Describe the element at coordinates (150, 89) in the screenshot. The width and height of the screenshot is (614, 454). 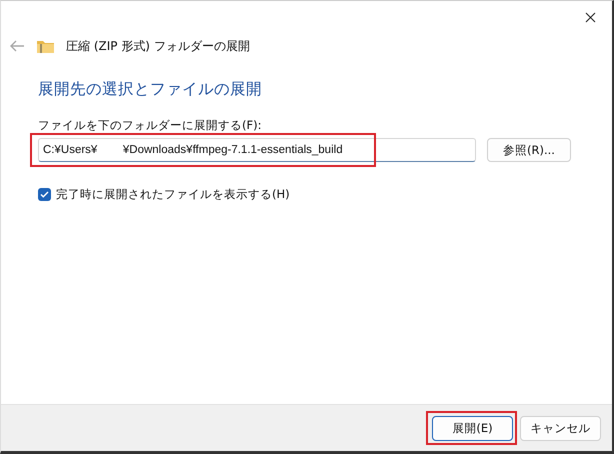
I see `dialog-heading: 展開先の選択とファイルの展開` at that location.